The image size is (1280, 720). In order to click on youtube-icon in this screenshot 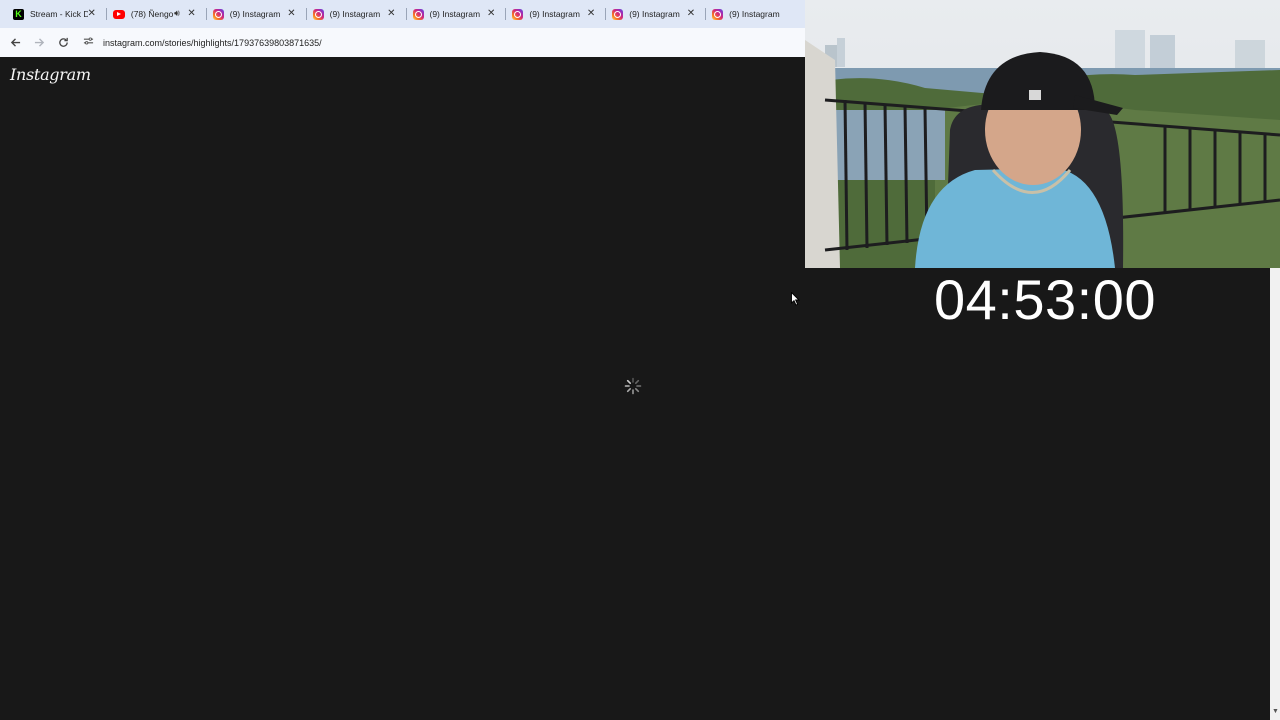, I will do `click(118, 14)`.